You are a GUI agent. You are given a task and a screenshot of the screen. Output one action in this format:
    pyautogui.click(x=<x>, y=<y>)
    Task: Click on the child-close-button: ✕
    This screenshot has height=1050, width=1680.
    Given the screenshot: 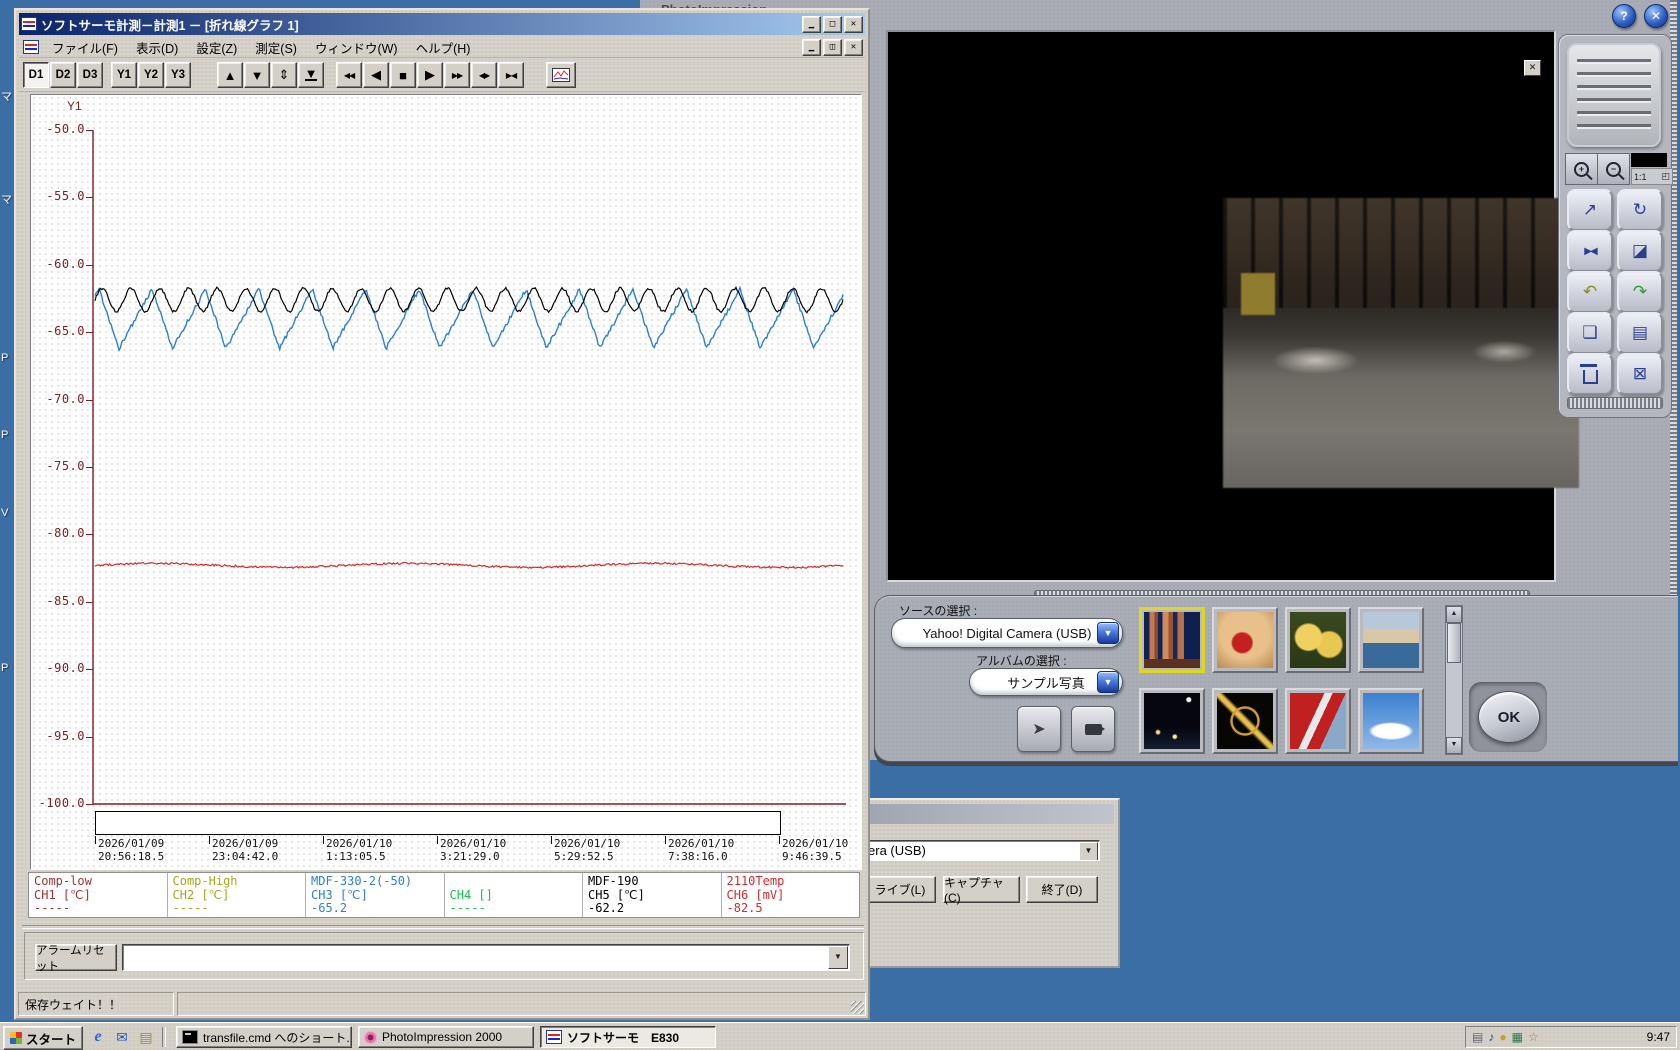 What is the action you would take?
    pyautogui.click(x=853, y=47)
    